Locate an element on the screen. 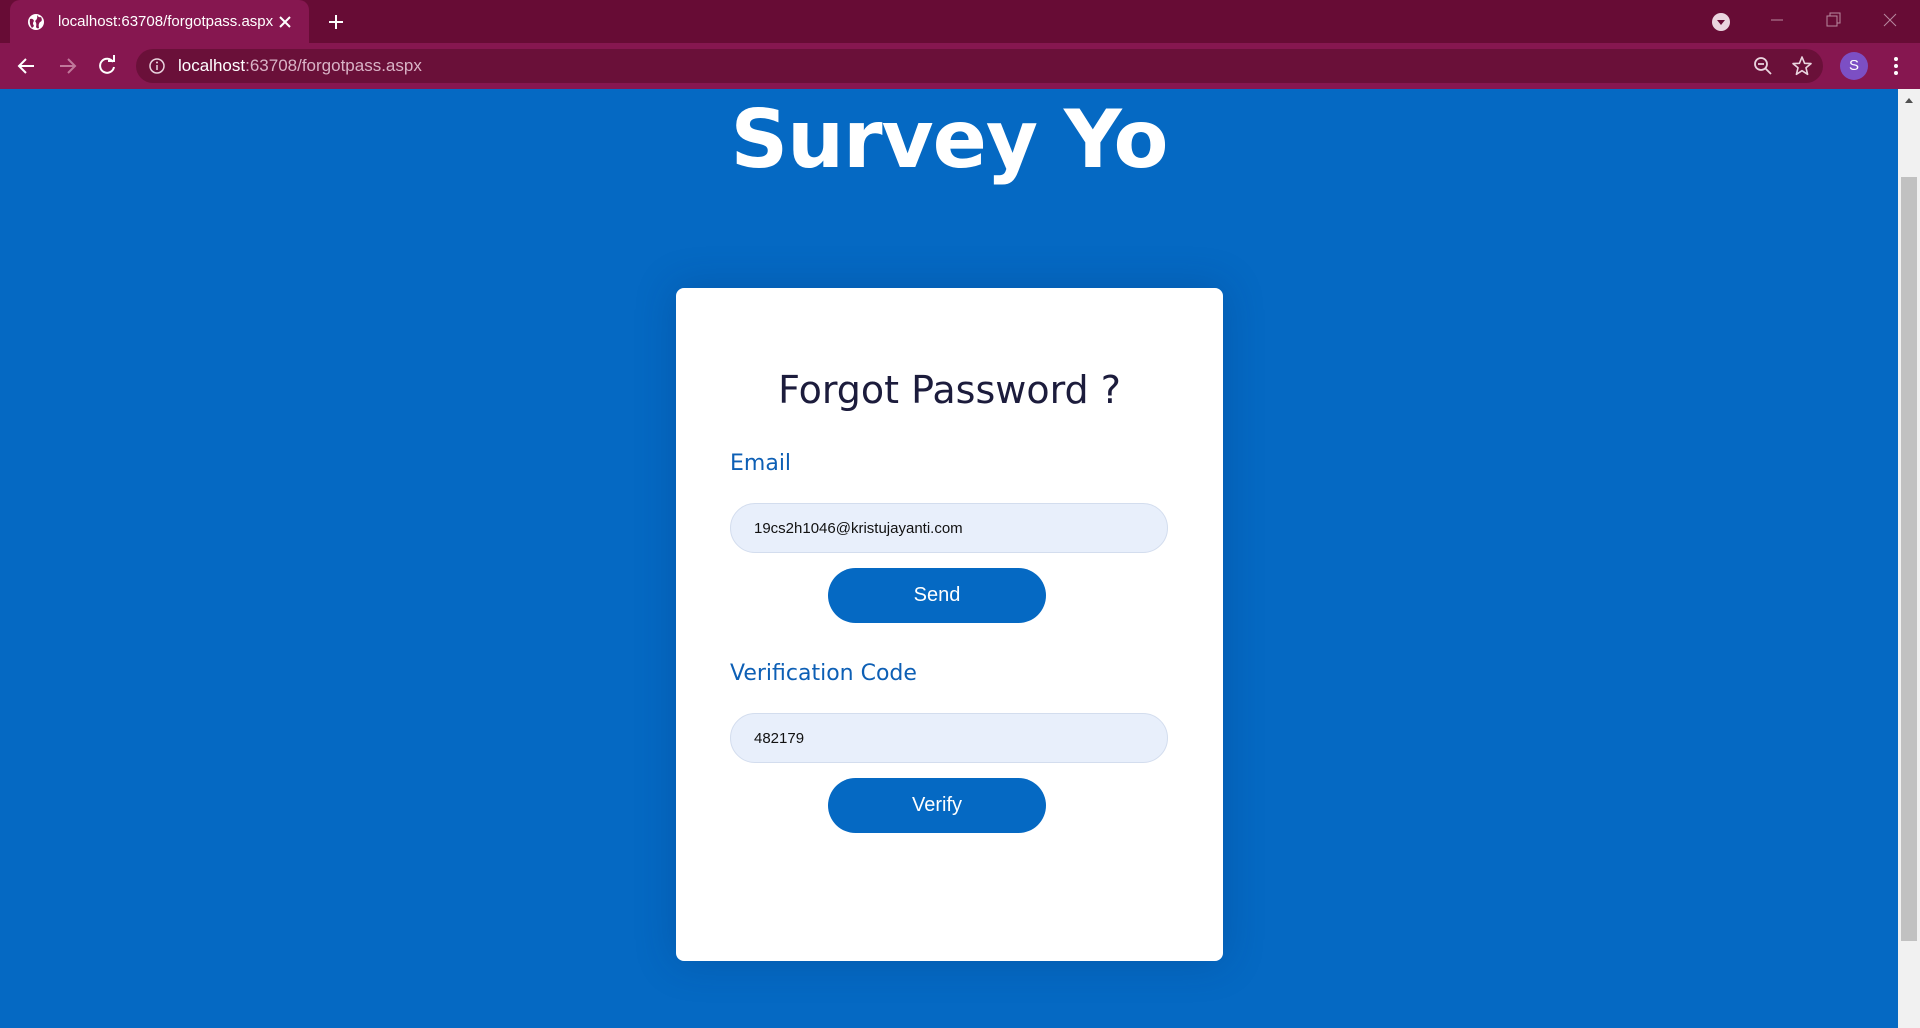 This screenshot has height=1028, width=1920. info-icon is located at coordinates (157, 66).